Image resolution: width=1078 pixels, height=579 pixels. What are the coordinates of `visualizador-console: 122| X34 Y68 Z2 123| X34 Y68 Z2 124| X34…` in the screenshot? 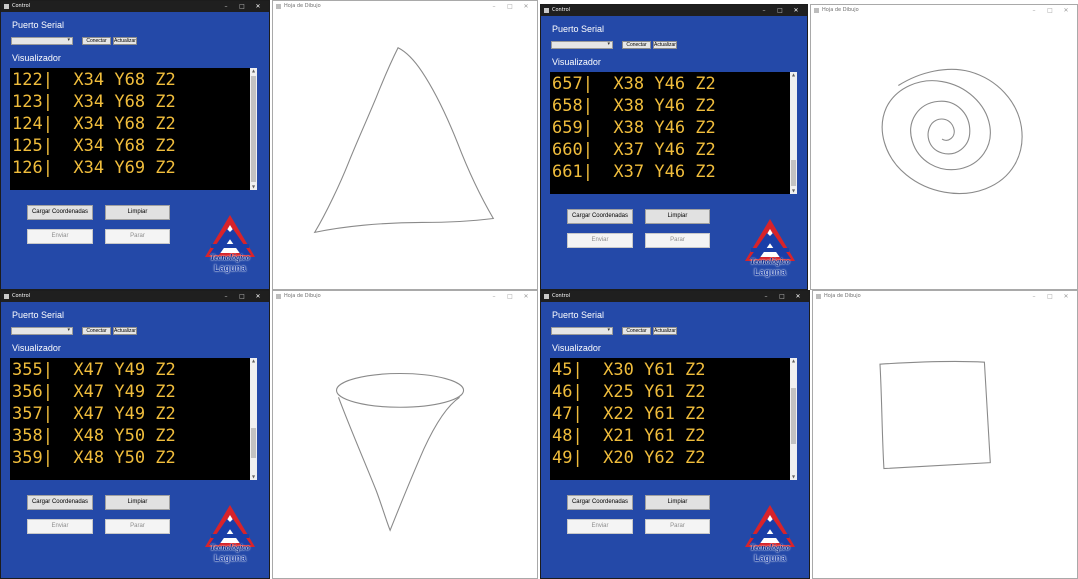 It's located at (133, 129).